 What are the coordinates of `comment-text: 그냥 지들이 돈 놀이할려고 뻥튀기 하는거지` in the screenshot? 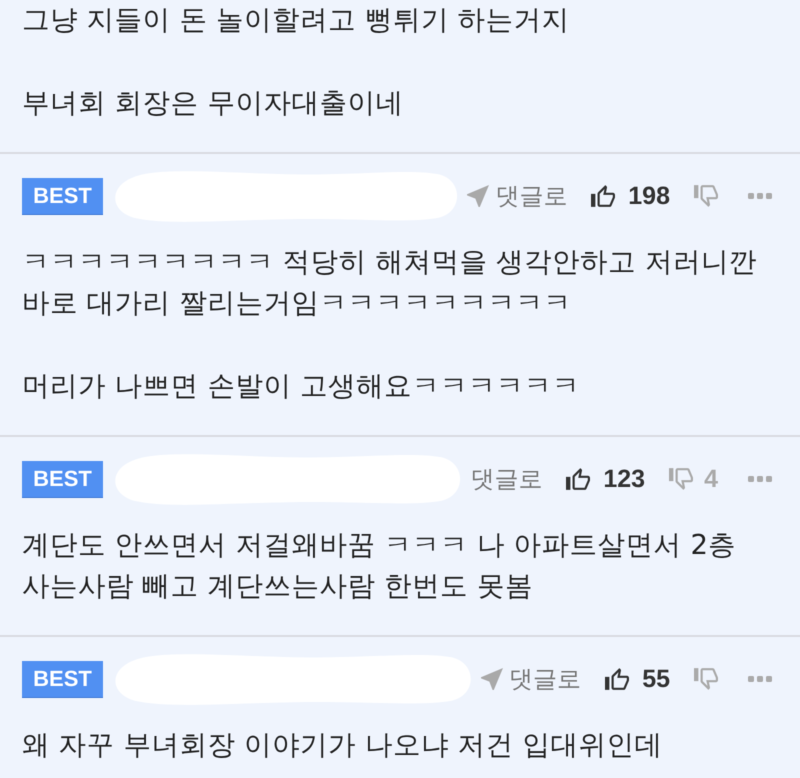 It's located at (296, 20).